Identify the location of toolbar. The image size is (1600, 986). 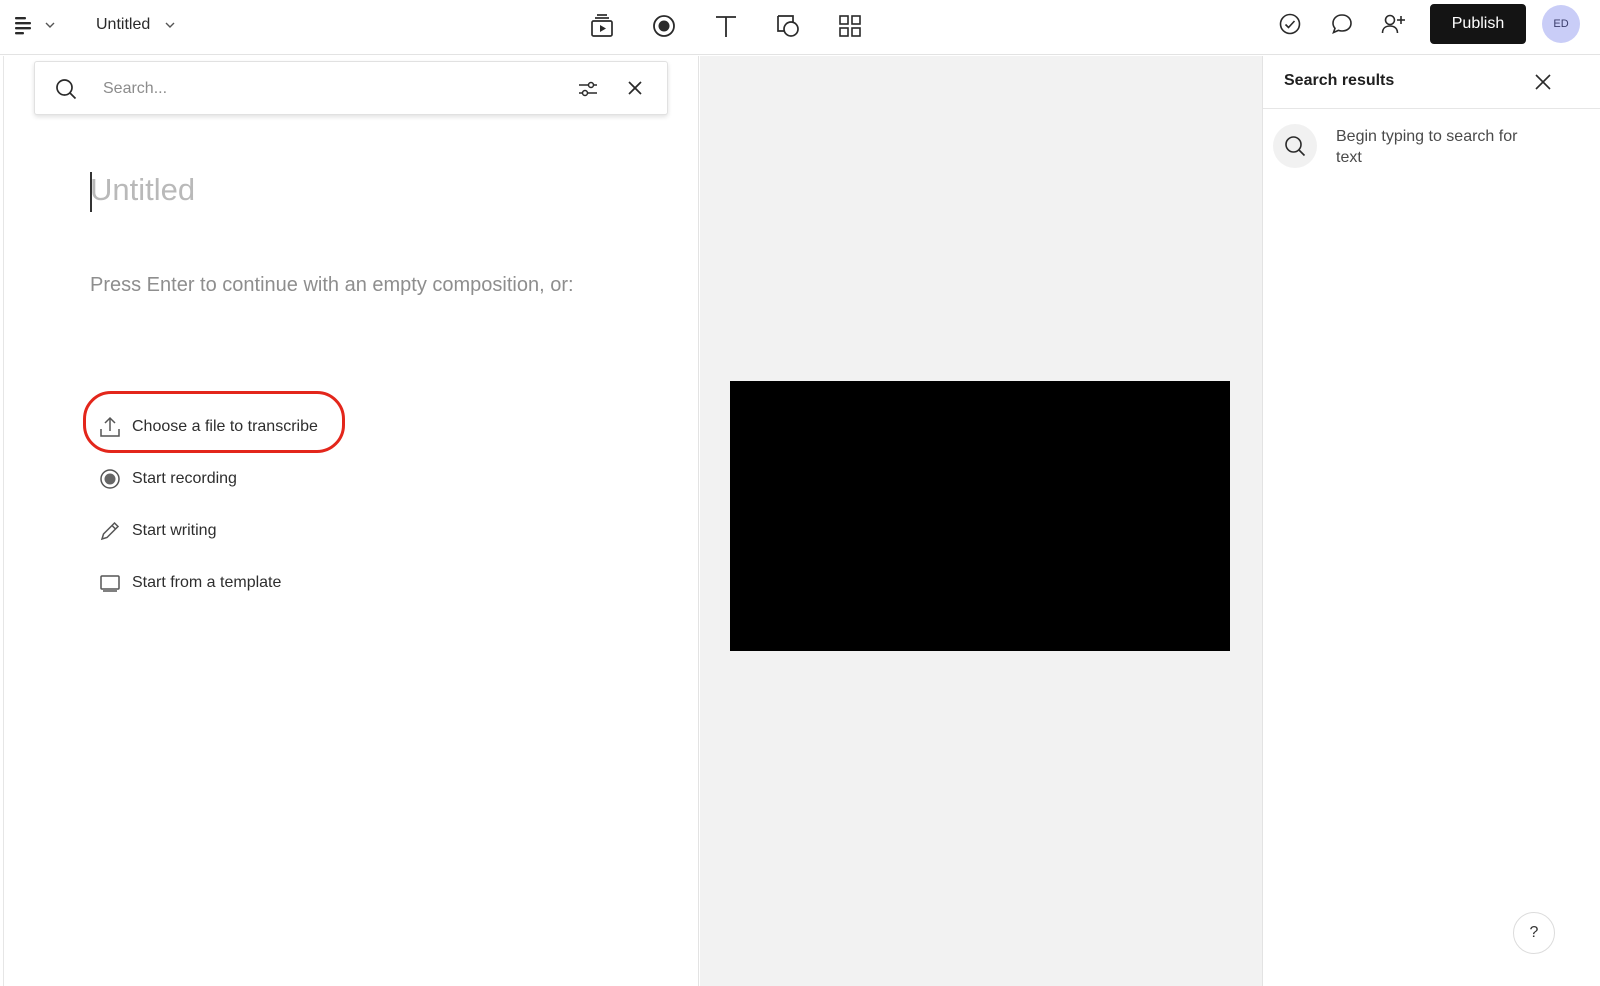
(726, 26).